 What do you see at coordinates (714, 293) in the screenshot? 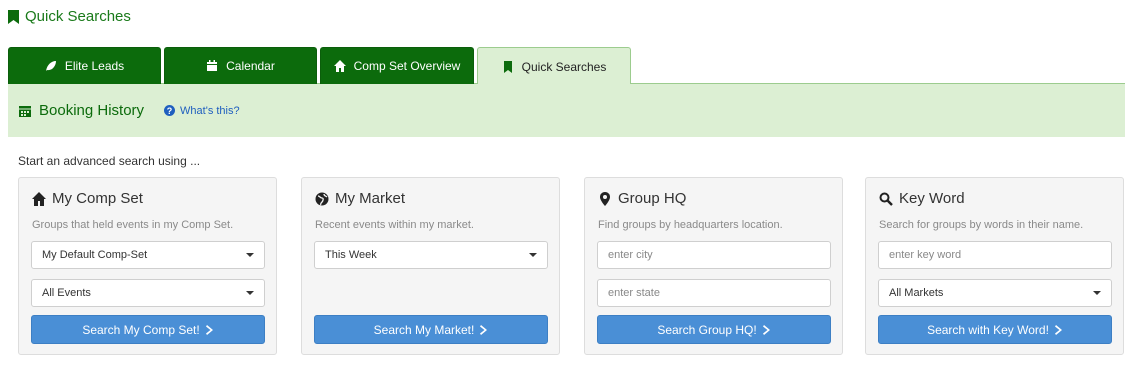
I see `state-input: enter state` at bounding box center [714, 293].